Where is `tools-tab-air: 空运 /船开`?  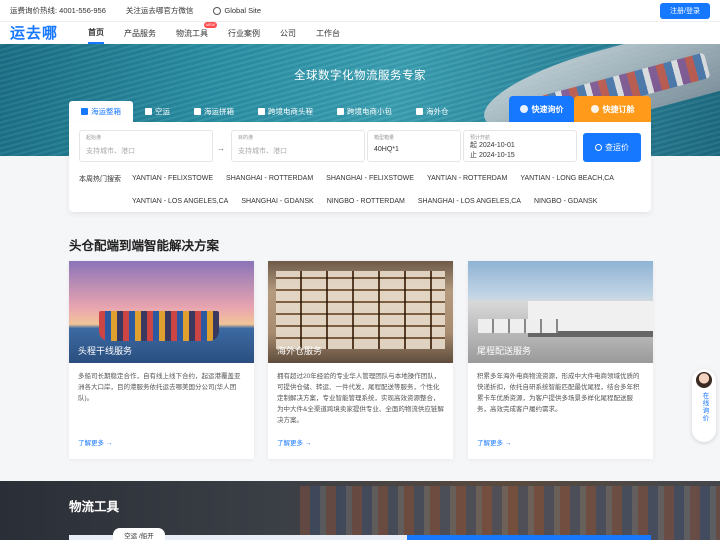
tools-tab-air: 空运 /船开 is located at coordinates (139, 534).